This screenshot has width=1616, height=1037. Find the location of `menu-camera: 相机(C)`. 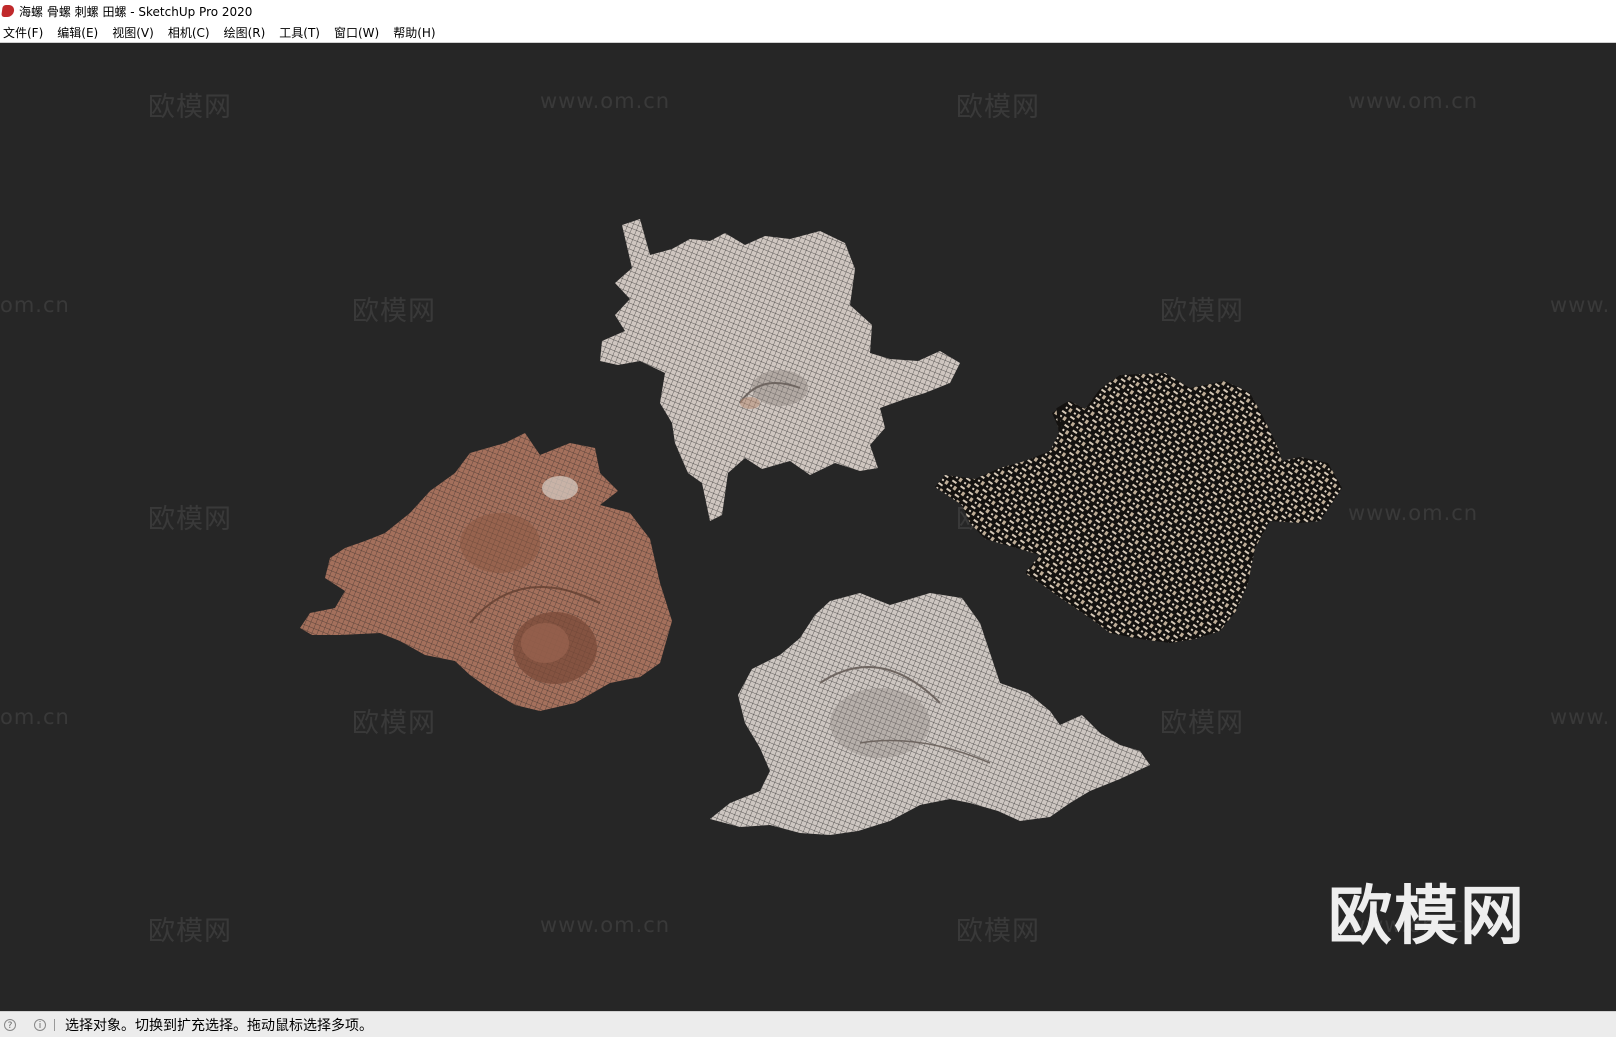

menu-camera: 相机(C) is located at coordinates (191, 32).